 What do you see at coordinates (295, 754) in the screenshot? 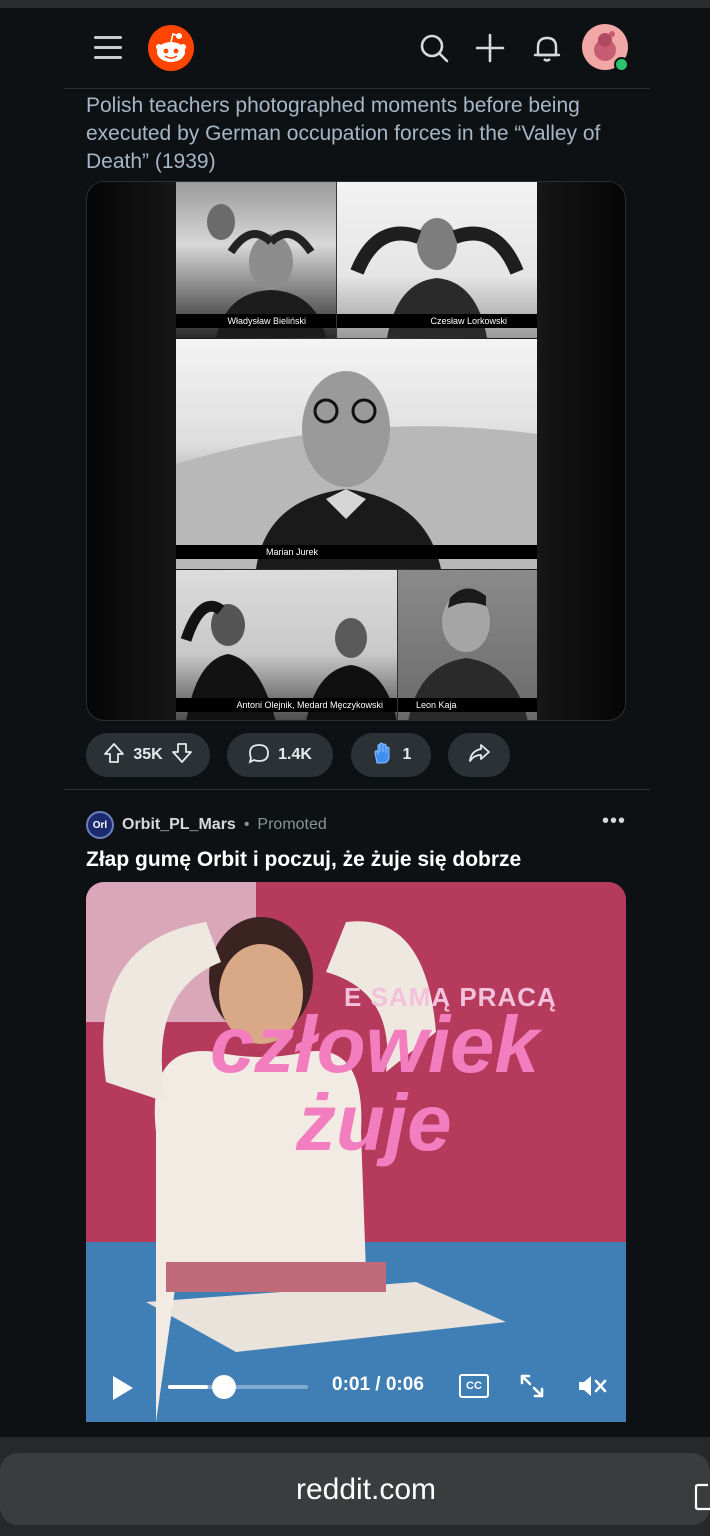
I see `comment-count: 1.4K` at bounding box center [295, 754].